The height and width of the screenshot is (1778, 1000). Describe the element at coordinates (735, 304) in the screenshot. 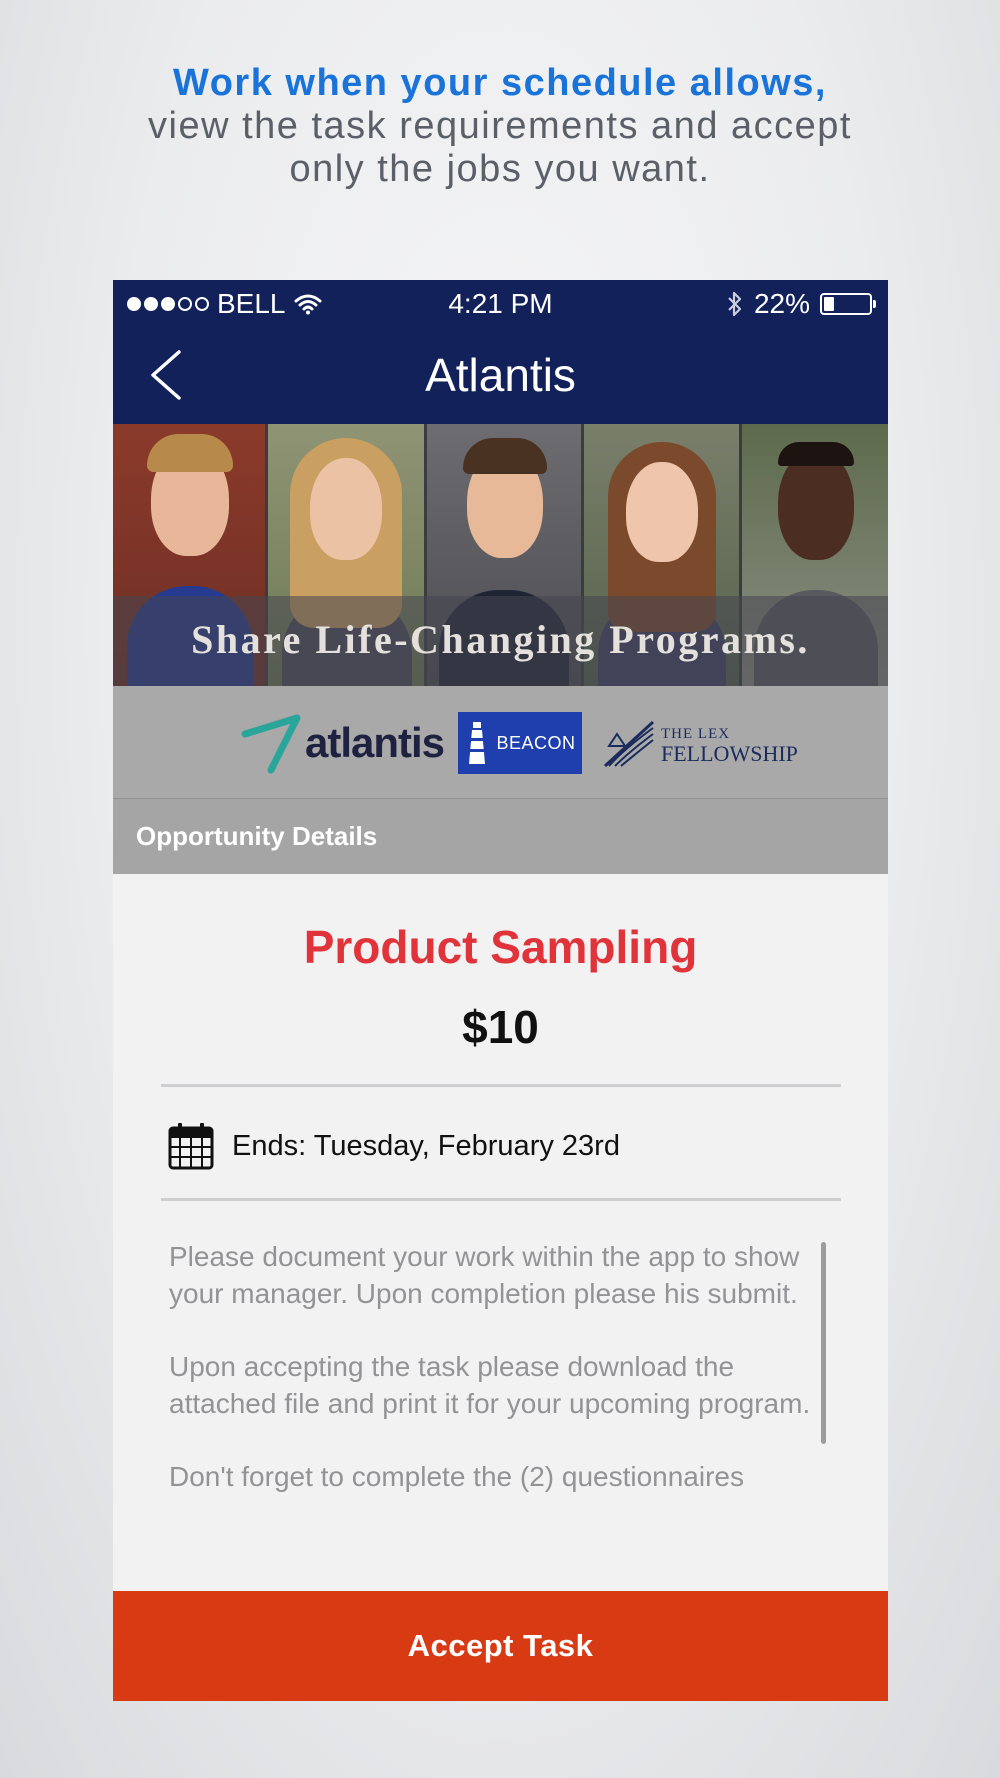

I see `bluetooth-icon` at that location.